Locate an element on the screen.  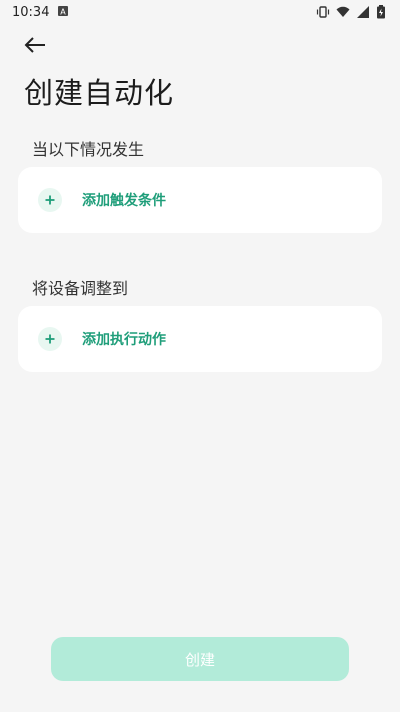
add-trigger-condition-button: 添加触发条件 is located at coordinates (200, 200).